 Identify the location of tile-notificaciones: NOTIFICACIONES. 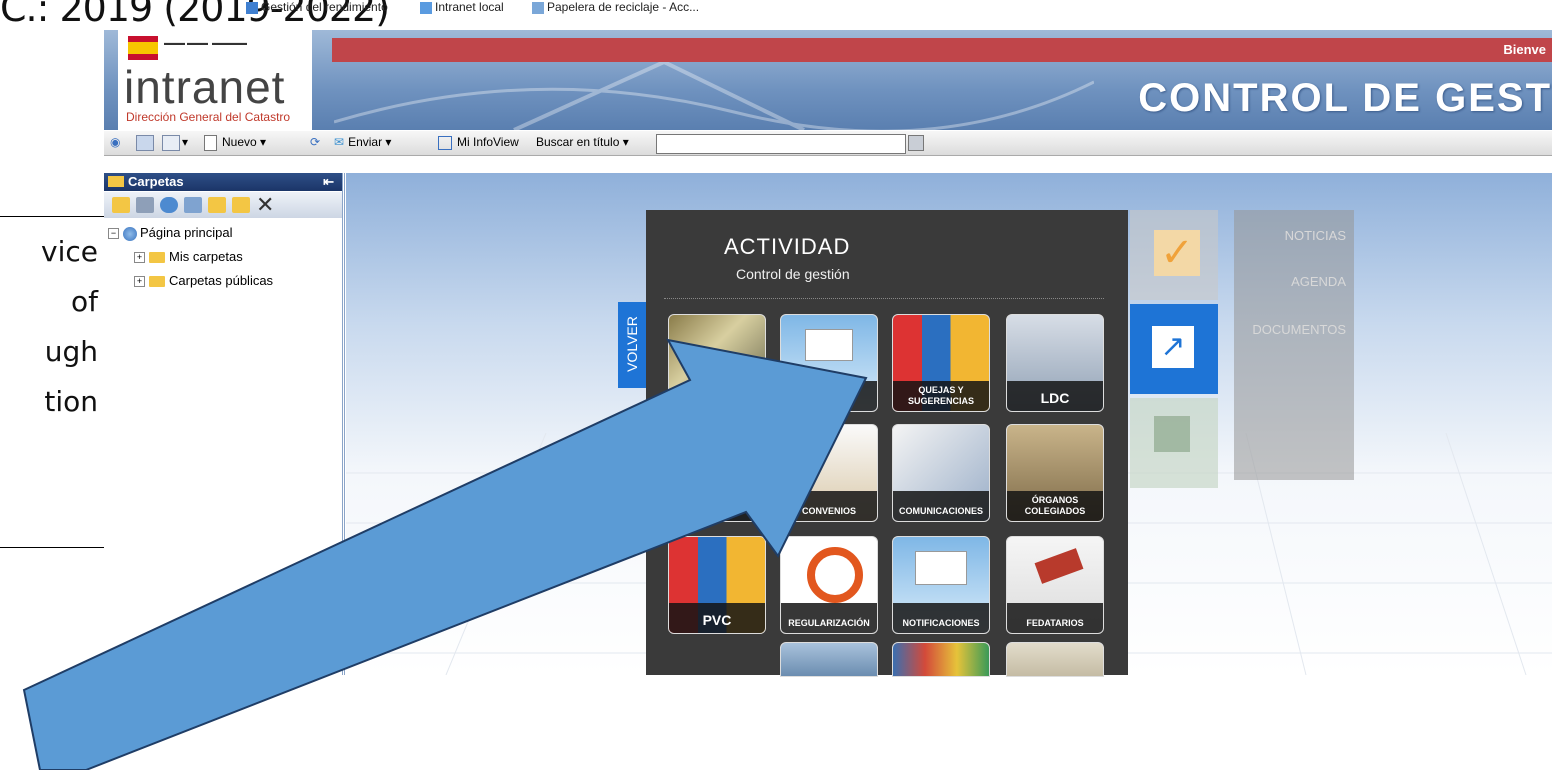
(941, 585).